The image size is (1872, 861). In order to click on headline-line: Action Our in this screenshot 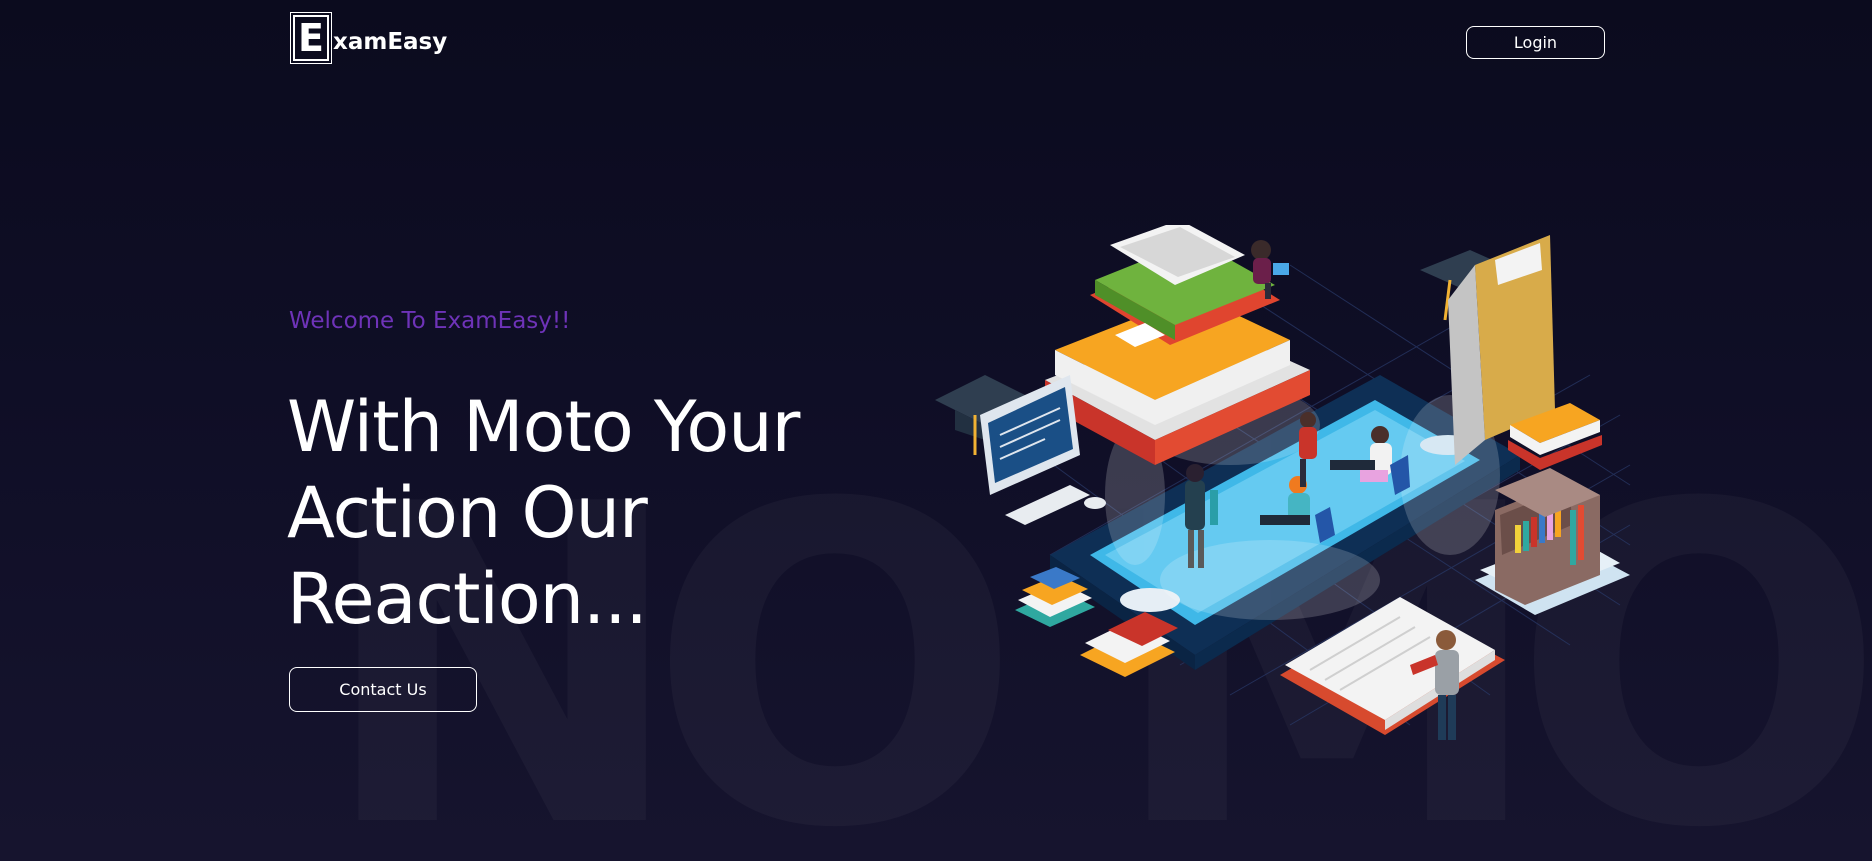, I will do `click(467, 513)`.